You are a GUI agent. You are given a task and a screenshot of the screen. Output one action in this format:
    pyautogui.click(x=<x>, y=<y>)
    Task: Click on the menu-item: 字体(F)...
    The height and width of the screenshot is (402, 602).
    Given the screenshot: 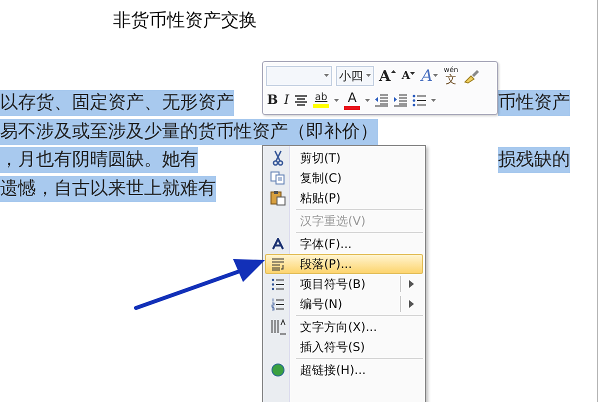 What is the action you would take?
    pyautogui.click(x=344, y=244)
    